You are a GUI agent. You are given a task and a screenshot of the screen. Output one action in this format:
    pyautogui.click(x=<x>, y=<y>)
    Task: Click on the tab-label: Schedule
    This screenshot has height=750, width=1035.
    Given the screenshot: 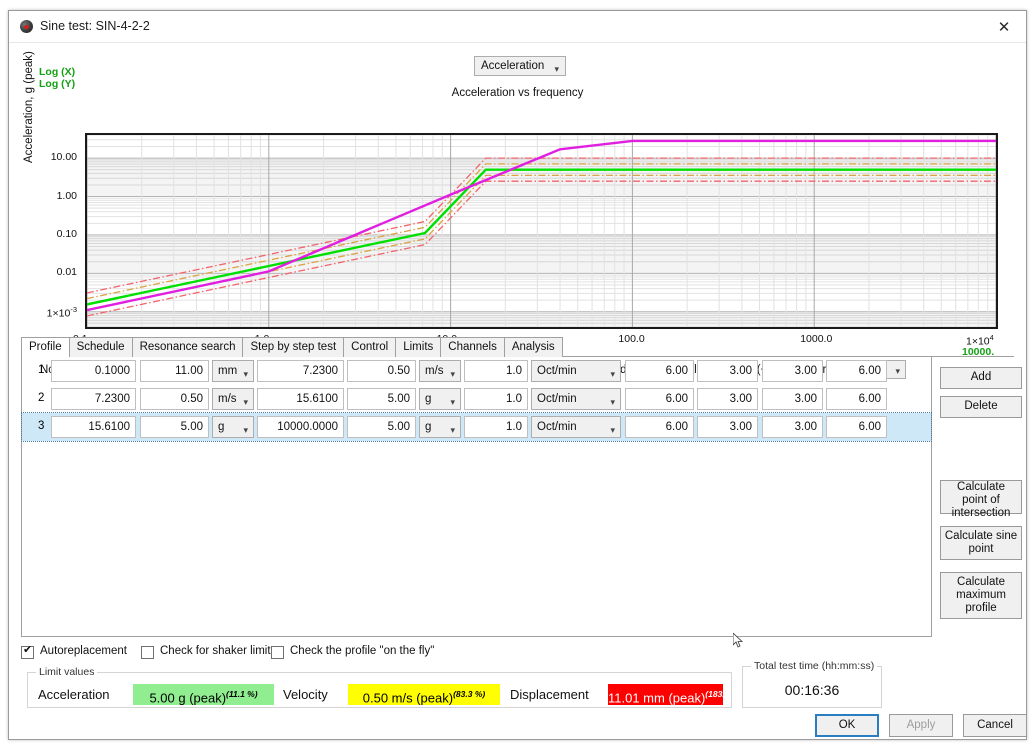 What is the action you would take?
    pyautogui.click(x=100, y=347)
    